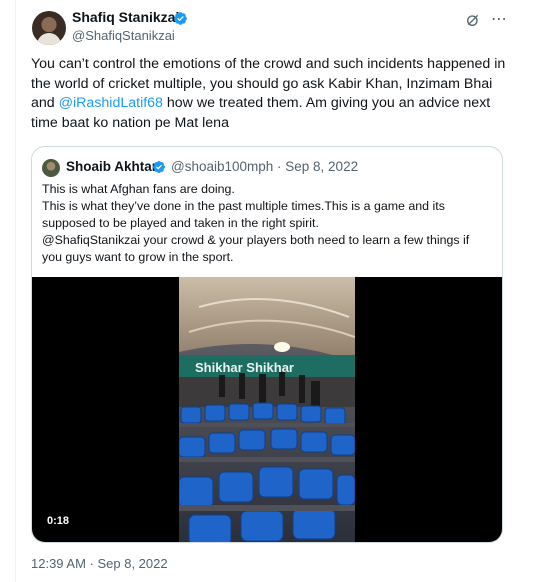 The height and width of the screenshot is (582, 535). What do you see at coordinates (125, 17) in the screenshot?
I see `author-name: Shafiq Stanikzai` at bounding box center [125, 17].